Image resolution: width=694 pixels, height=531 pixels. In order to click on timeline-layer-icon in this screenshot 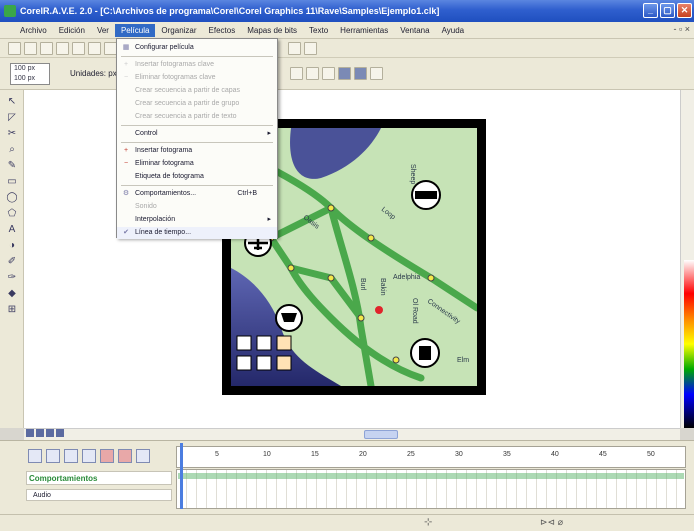, I will do `click(71, 456)`.